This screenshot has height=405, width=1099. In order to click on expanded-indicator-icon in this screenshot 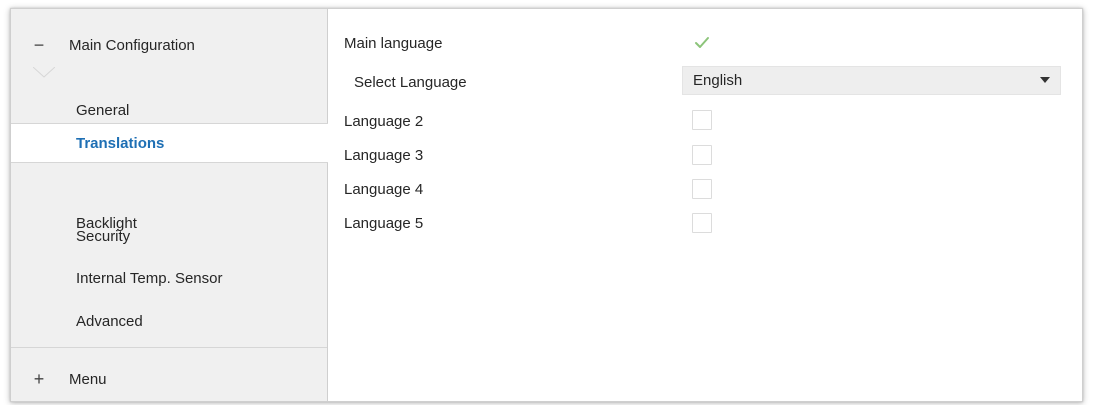, I will do `click(44, 72)`.